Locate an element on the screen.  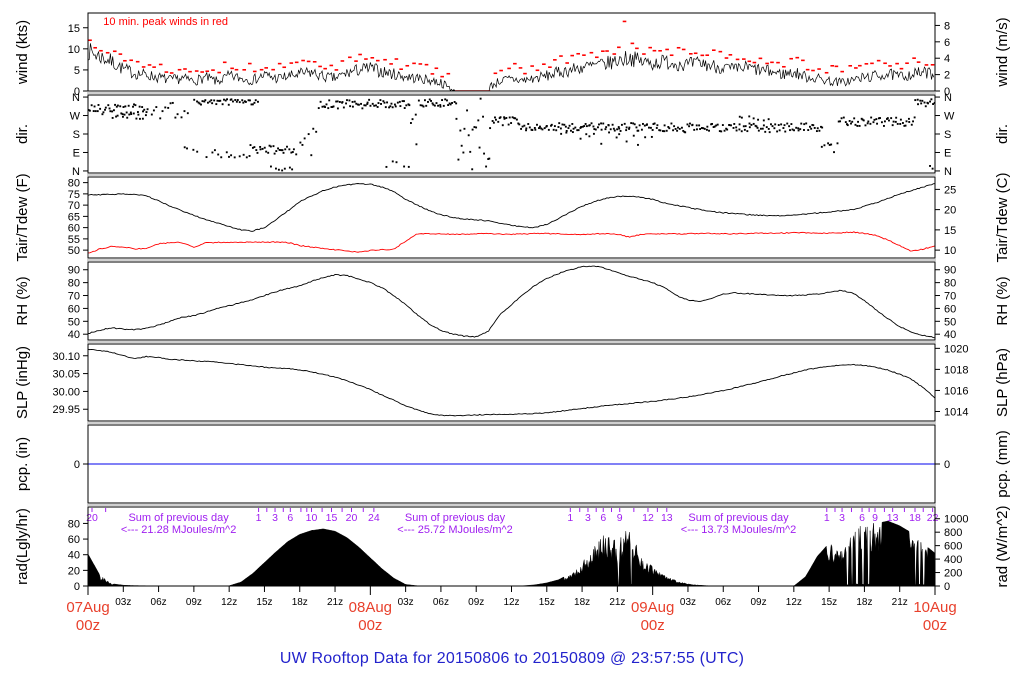
slp-plot-area is located at coordinates (511, 382).